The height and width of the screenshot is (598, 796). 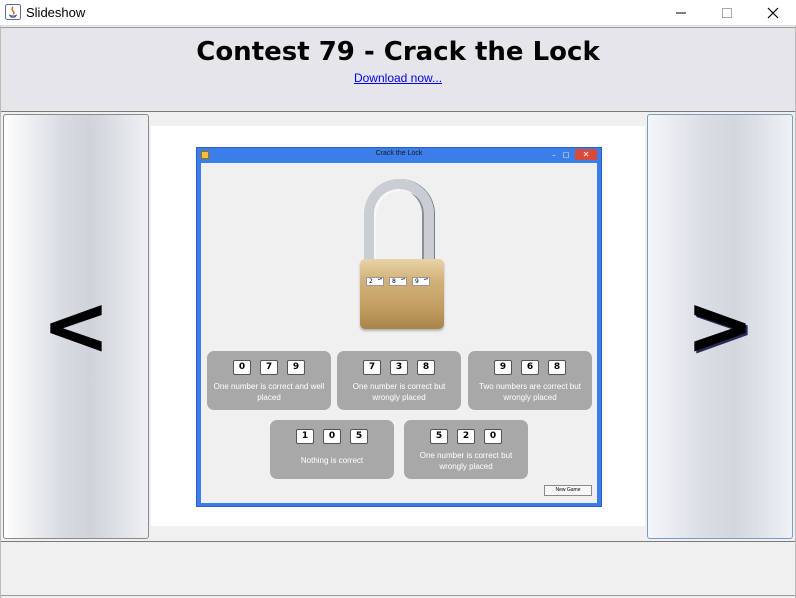 What do you see at coordinates (332, 460) in the screenshot?
I see `clue-text: Nothing is correct` at bounding box center [332, 460].